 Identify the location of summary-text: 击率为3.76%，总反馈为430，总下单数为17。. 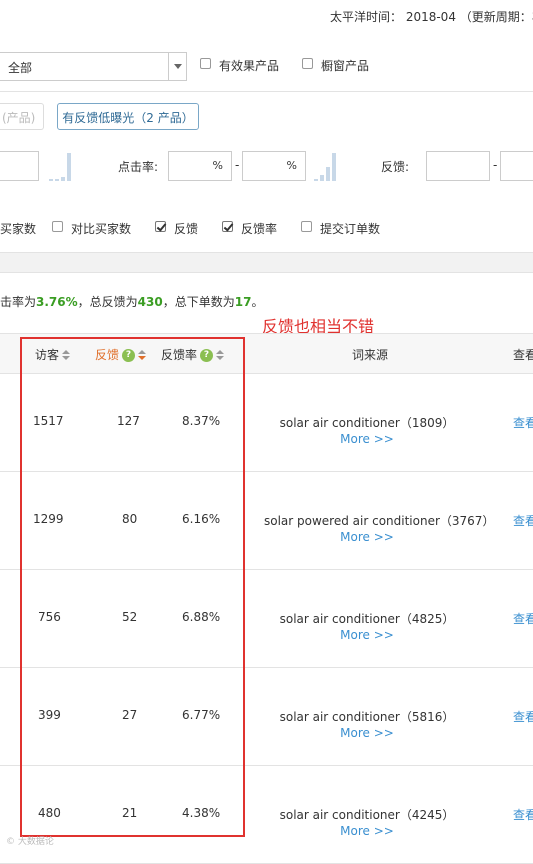
(131, 301).